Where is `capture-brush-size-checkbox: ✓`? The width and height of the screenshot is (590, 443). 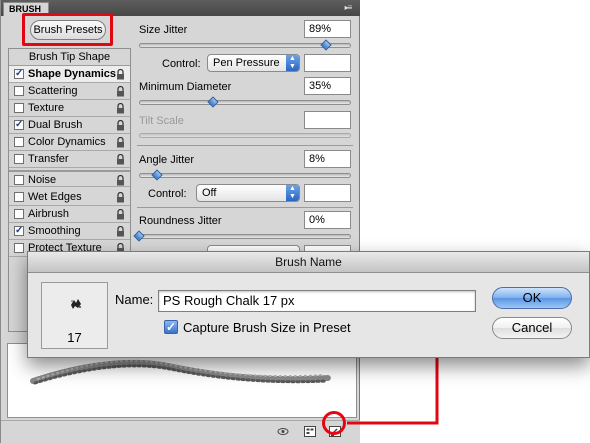 capture-brush-size-checkbox: ✓ is located at coordinates (171, 327).